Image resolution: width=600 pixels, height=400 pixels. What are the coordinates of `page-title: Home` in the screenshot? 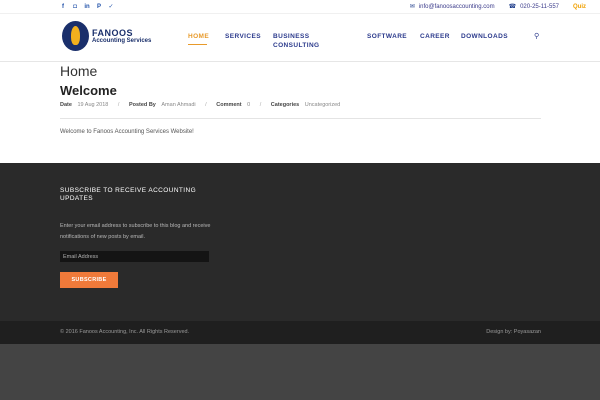 It's located at (79, 71).